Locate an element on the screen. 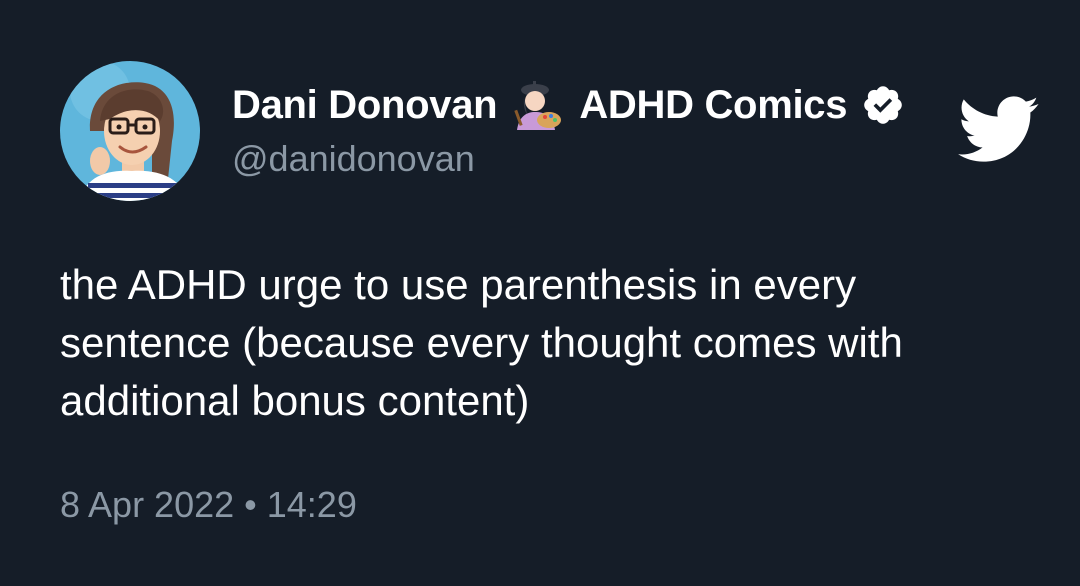 The width and height of the screenshot is (1080, 586). twitter-bird-icon is located at coordinates (999, 130).